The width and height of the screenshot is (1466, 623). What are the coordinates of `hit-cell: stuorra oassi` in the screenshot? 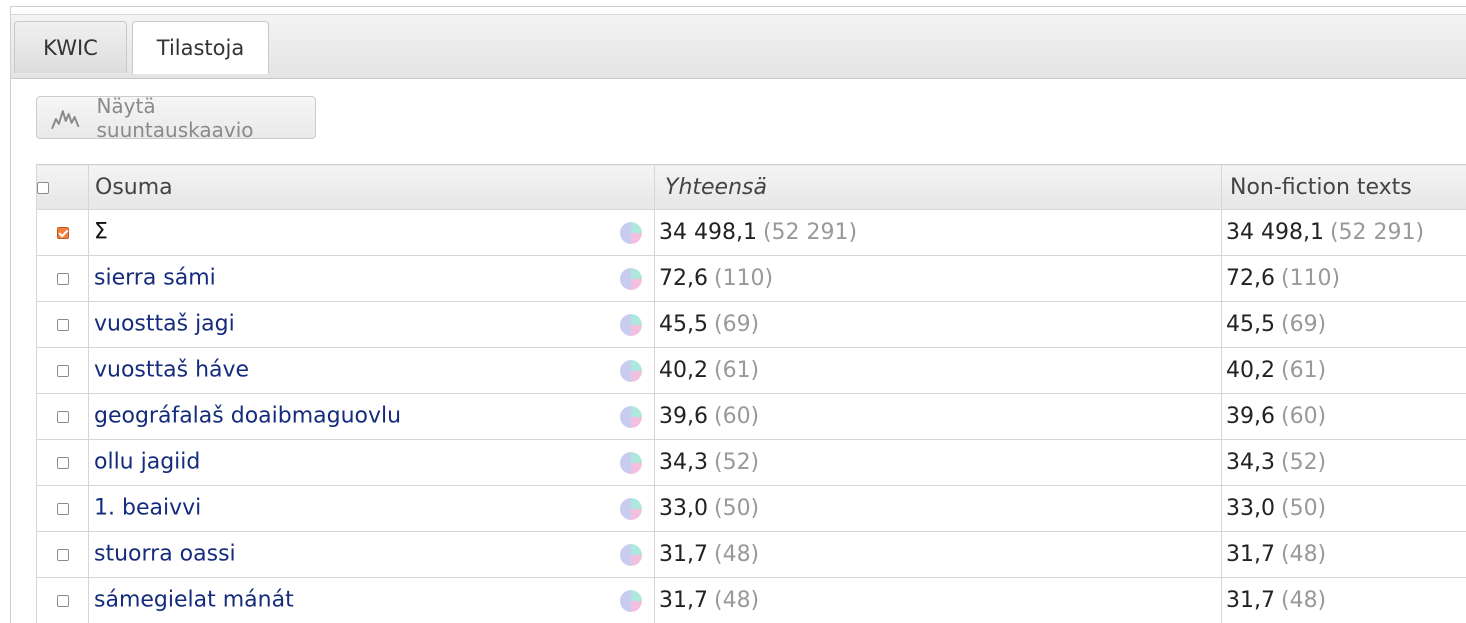 It's located at (371, 554).